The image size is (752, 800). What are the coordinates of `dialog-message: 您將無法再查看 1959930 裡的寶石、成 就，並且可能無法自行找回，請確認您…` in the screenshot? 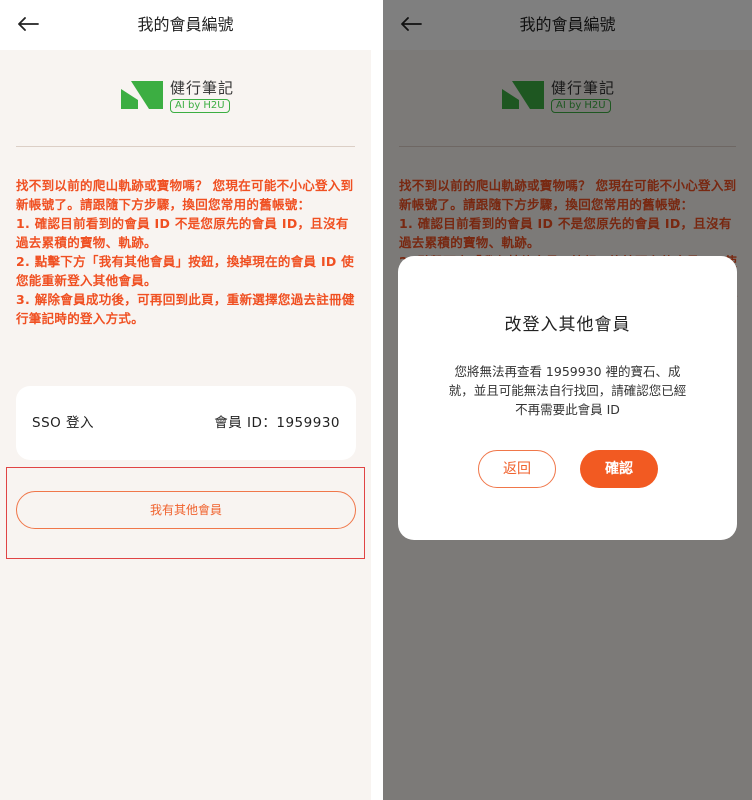 It's located at (567, 390).